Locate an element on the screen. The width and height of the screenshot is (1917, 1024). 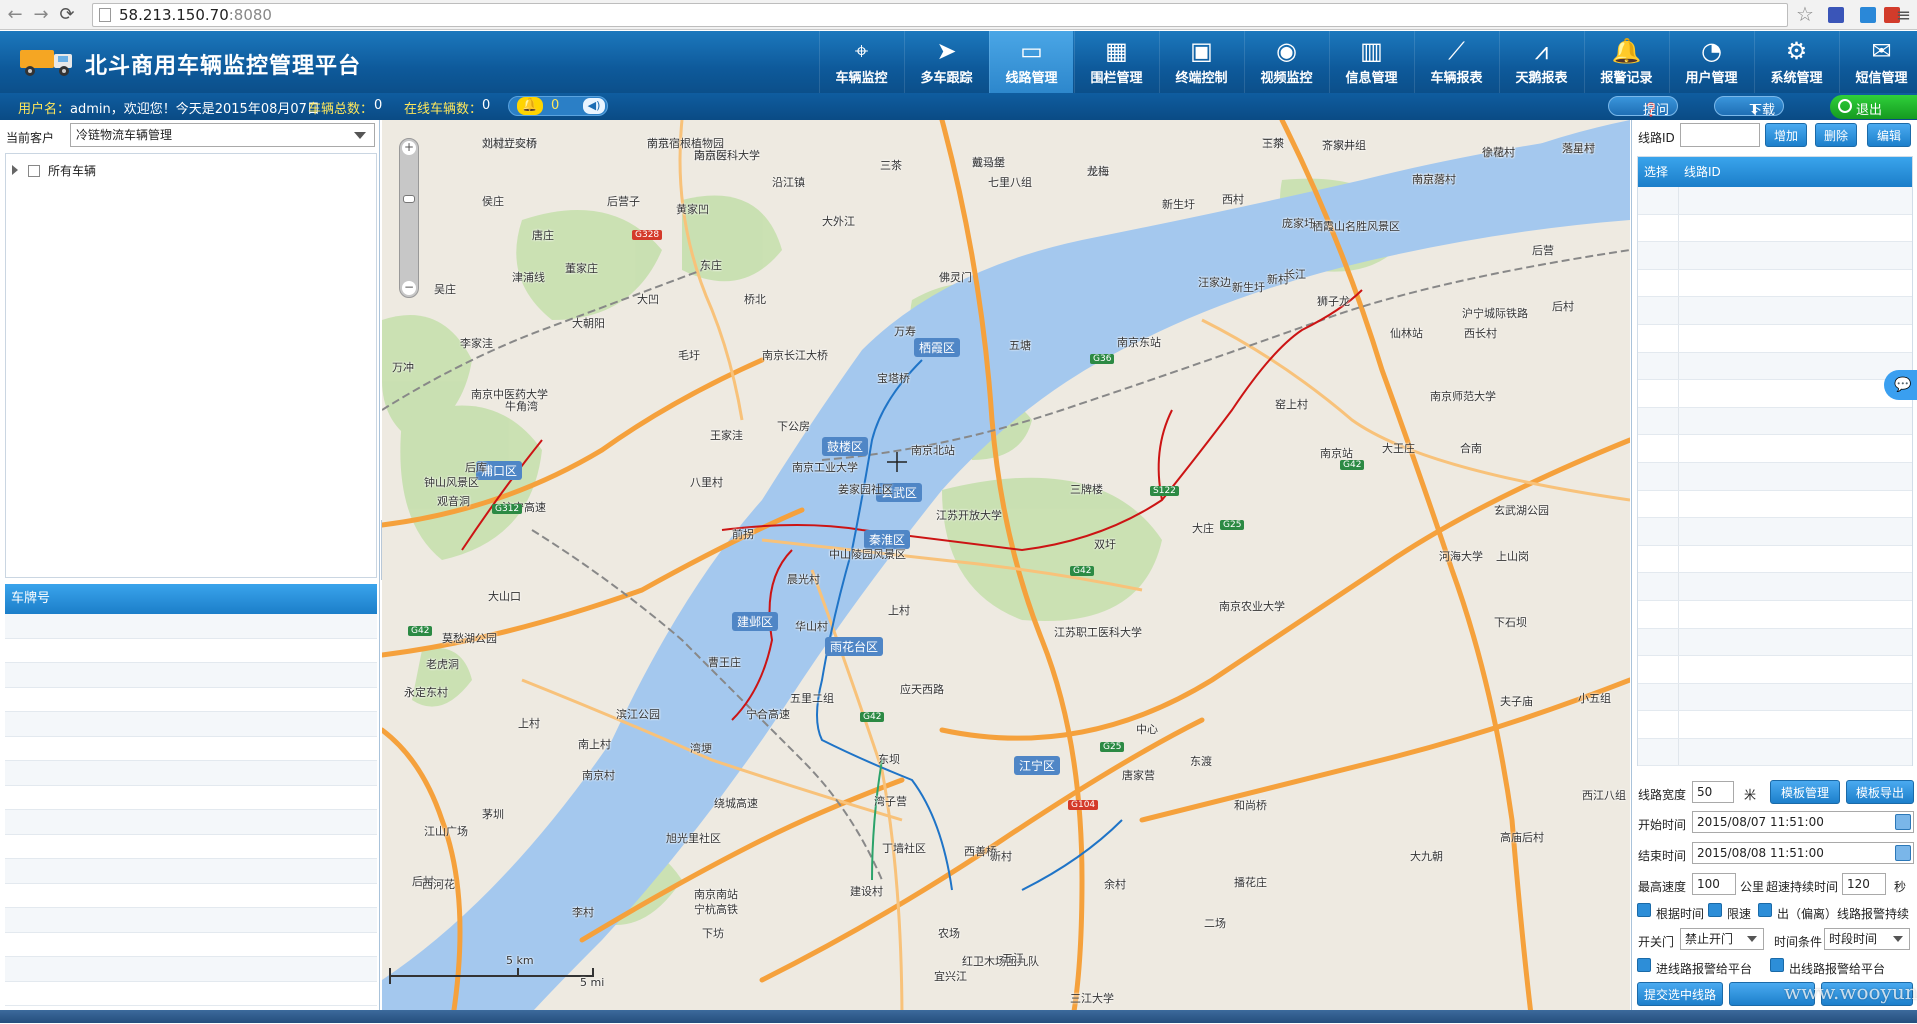
route-width-input: 50 is located at coordinates (1713, 792).